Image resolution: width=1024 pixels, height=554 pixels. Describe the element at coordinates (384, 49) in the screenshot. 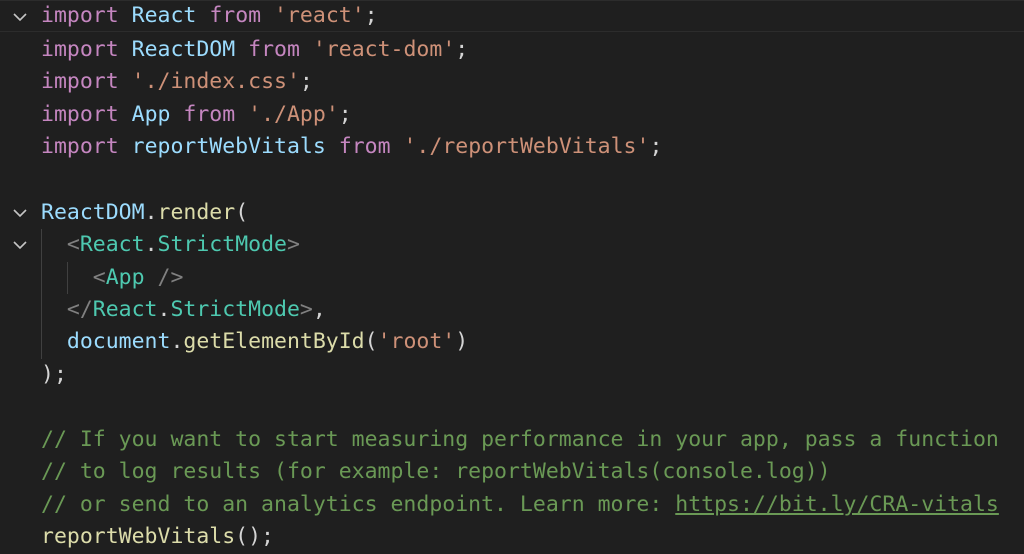

I see `code-token: 'react-dom'` at that location.